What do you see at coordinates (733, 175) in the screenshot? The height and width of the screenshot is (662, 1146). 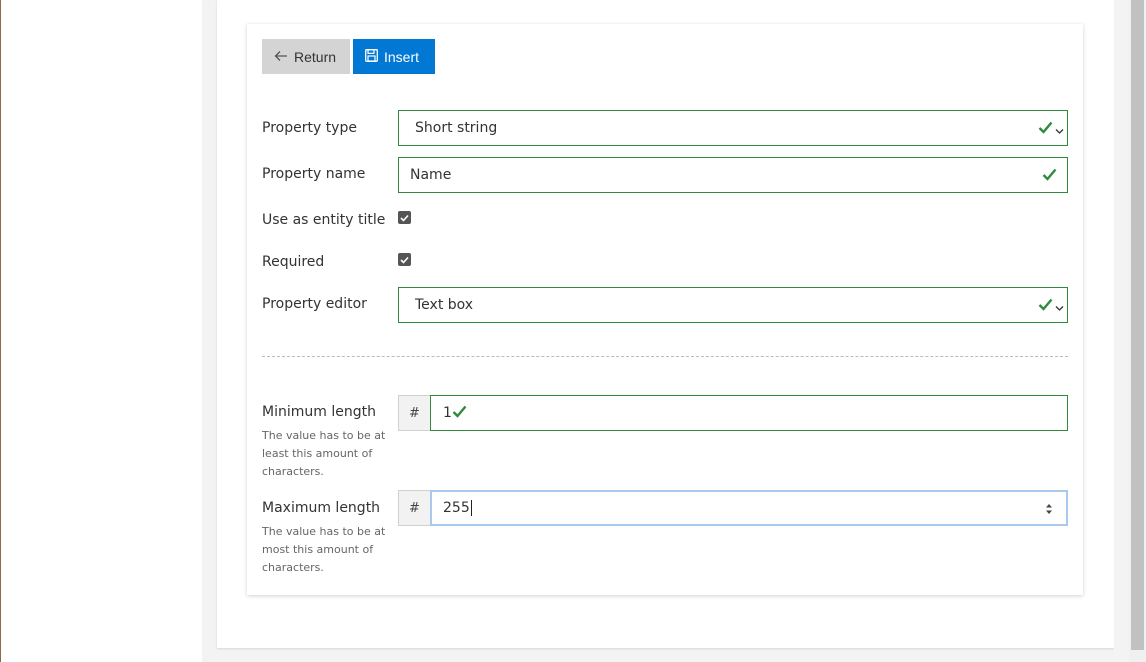 I see `property-name-input: Name` at bounding box center [733, 175].